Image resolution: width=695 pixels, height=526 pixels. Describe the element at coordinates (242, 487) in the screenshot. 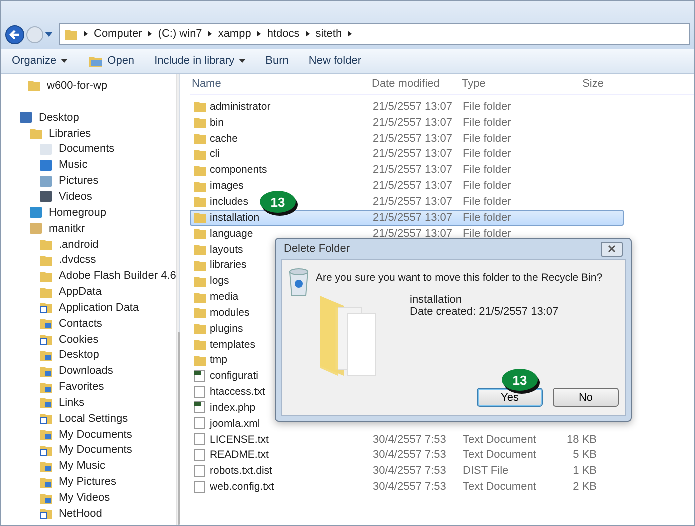

I see `file-name: web.config.txt` at that location.